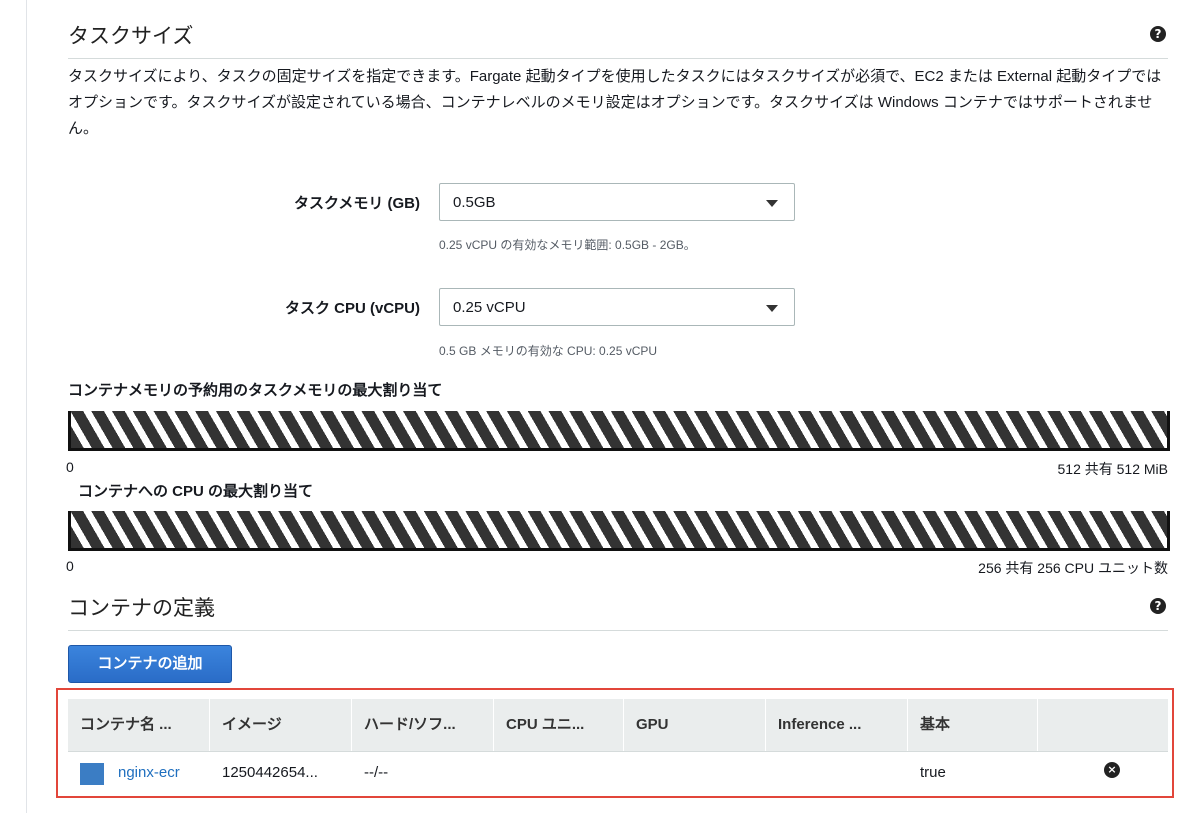 This screenshot has width=1200, height=813. I want to click on cpu-allocation-max: 256 共有 256 CPU ユニット数, so click(1073, 568).